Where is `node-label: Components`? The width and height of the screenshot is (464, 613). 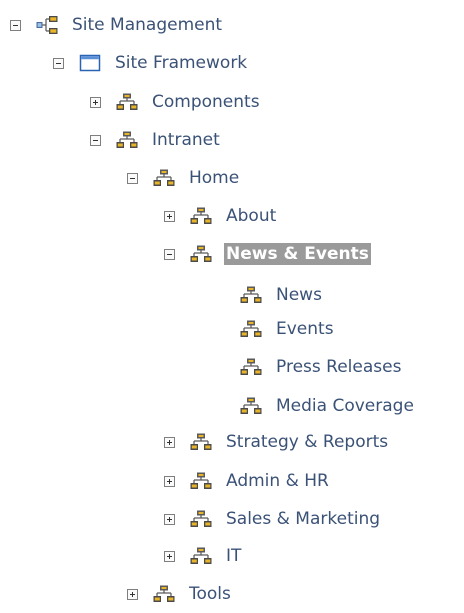
node-label: Components is located at coordinates (206, 102).